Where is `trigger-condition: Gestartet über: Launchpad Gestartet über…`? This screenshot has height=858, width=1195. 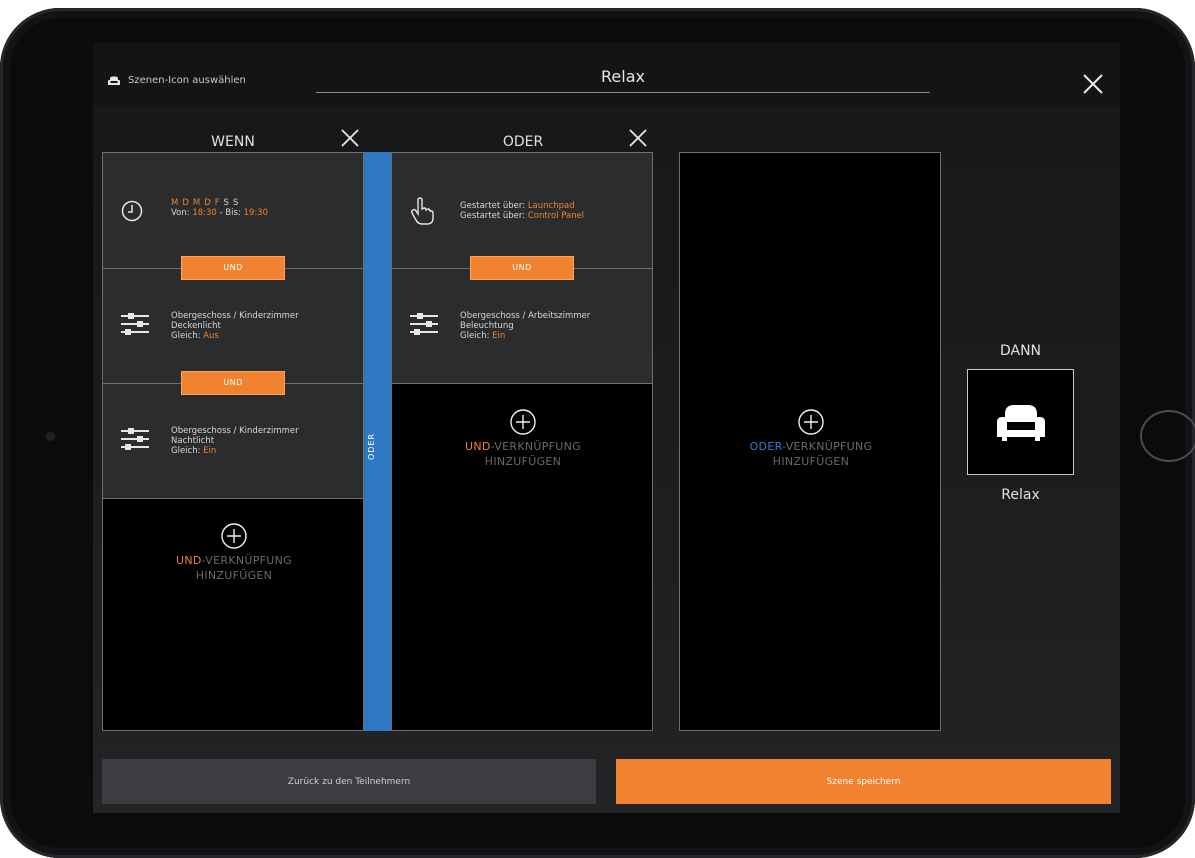
trigger-condition: Gestartet über: Launchpad Gestartet über… is located at coordinates (522, 211).